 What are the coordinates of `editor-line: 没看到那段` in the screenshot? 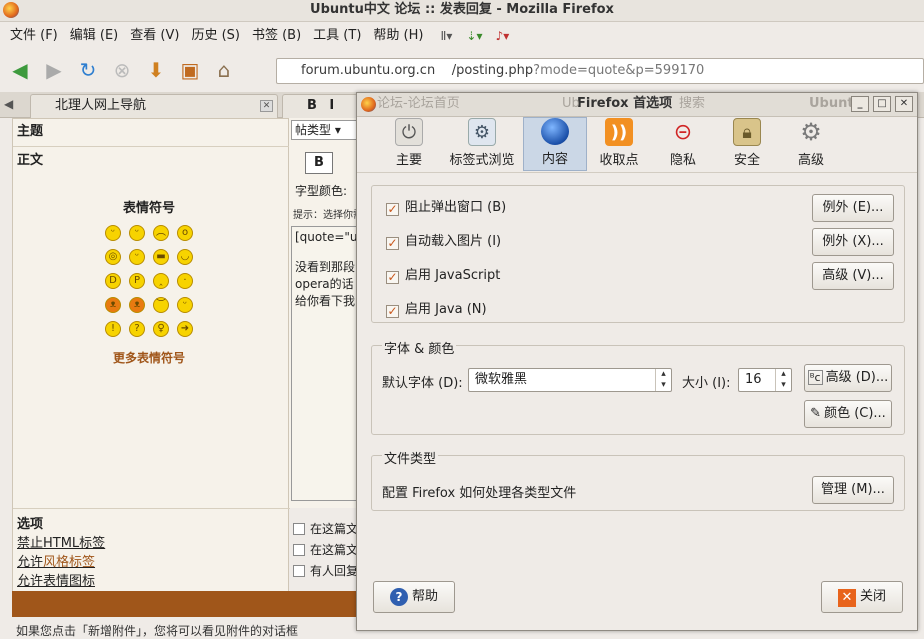 It's located at (325, 267).